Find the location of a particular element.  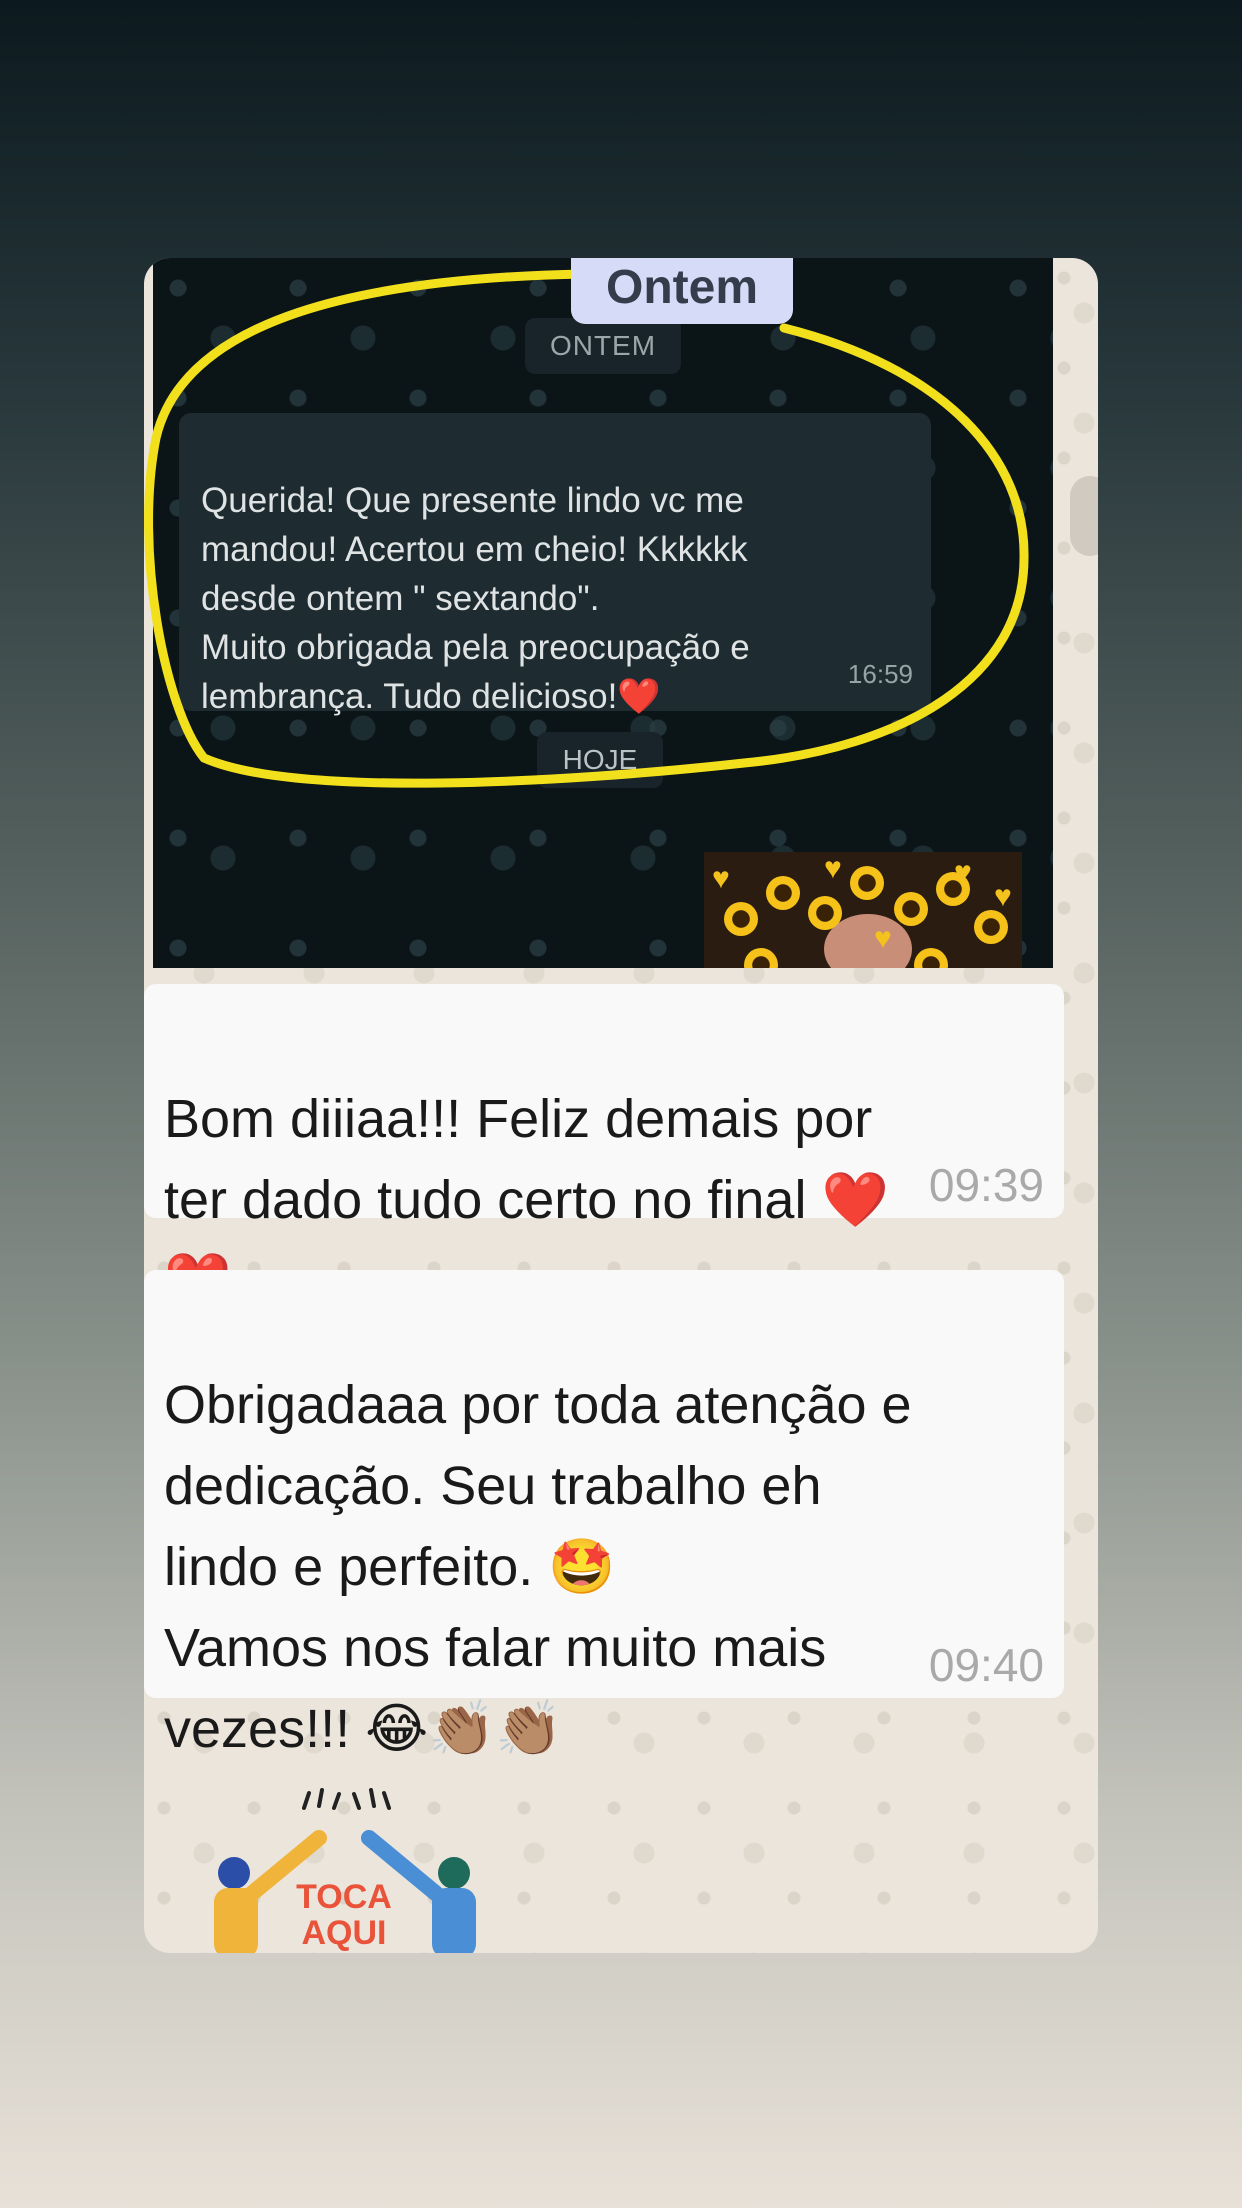

high-five-sticker: TOCA AQUI is located at coordinates (344, 1865).